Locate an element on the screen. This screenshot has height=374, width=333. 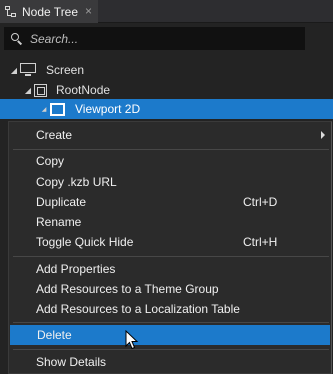
tree-item-viewport-2d: ◢ Viewport 2D is located at coordinates (89, 109).